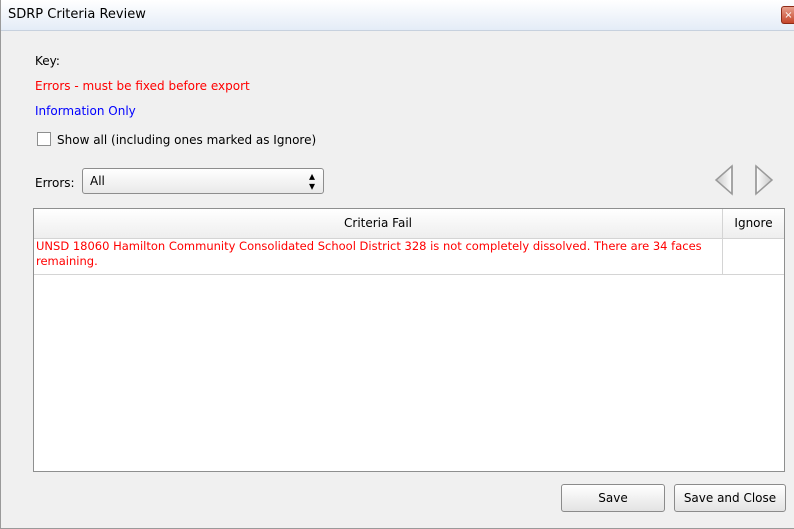  What do you see at coordinates (730, 498) in the screenshot?
I see `save-and-close-button: Save and Close` at bounding box center [730, 498].